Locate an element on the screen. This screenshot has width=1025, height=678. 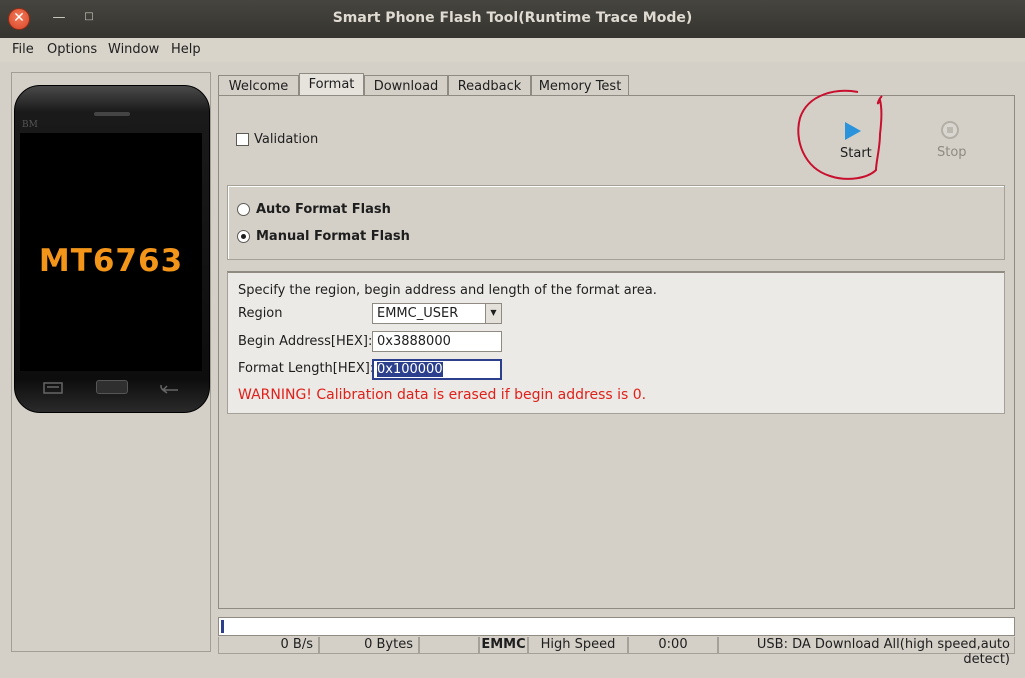
stop-icon is located at coordinates (950, 130).